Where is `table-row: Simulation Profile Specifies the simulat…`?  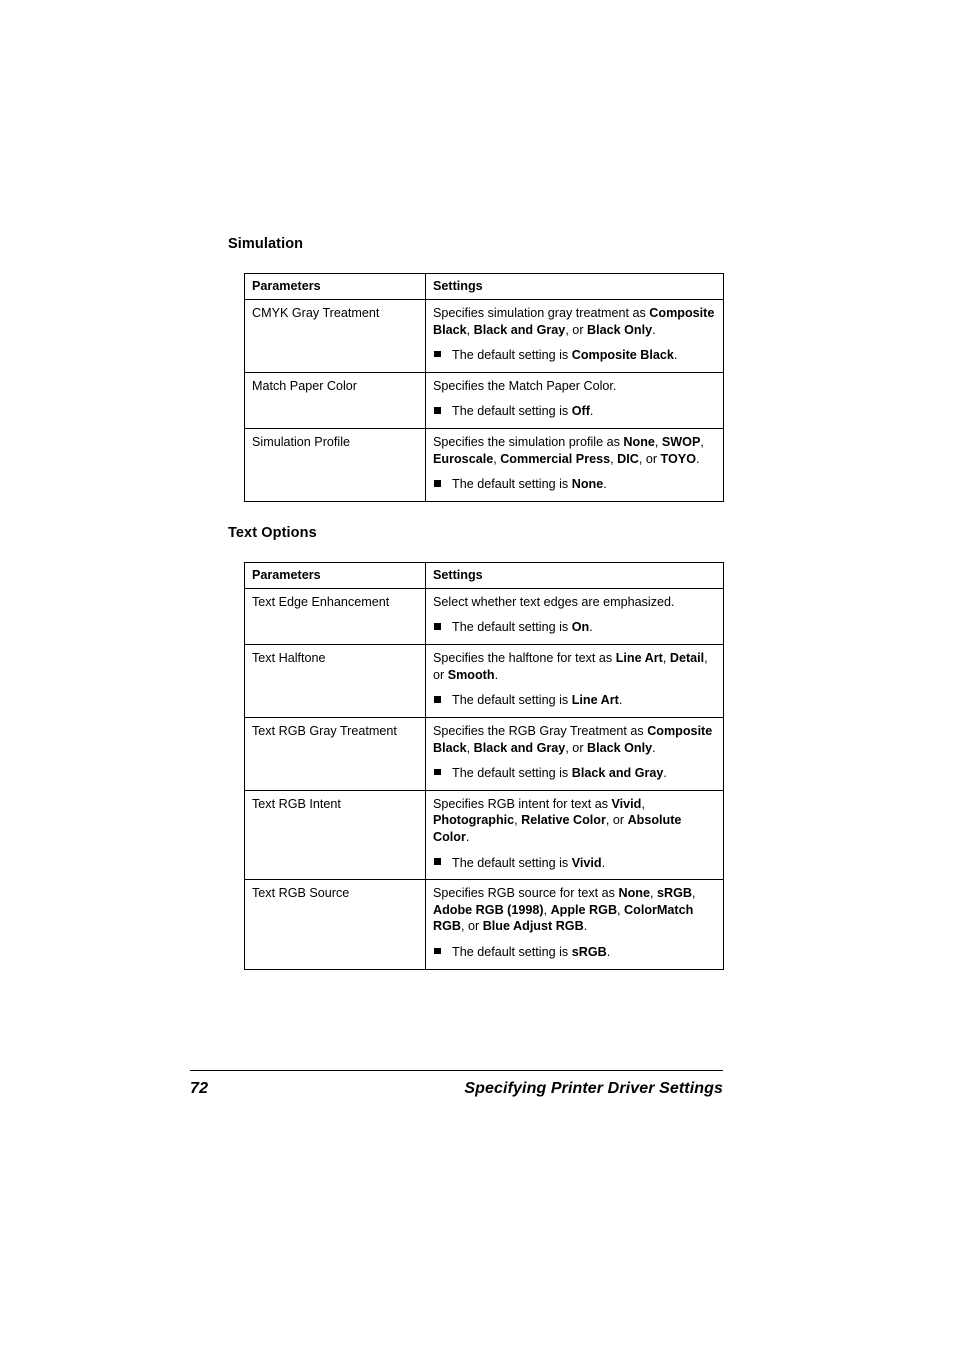
table-row: Simulation Profile Specifies the simulat… is located at coordinates (484, 465).